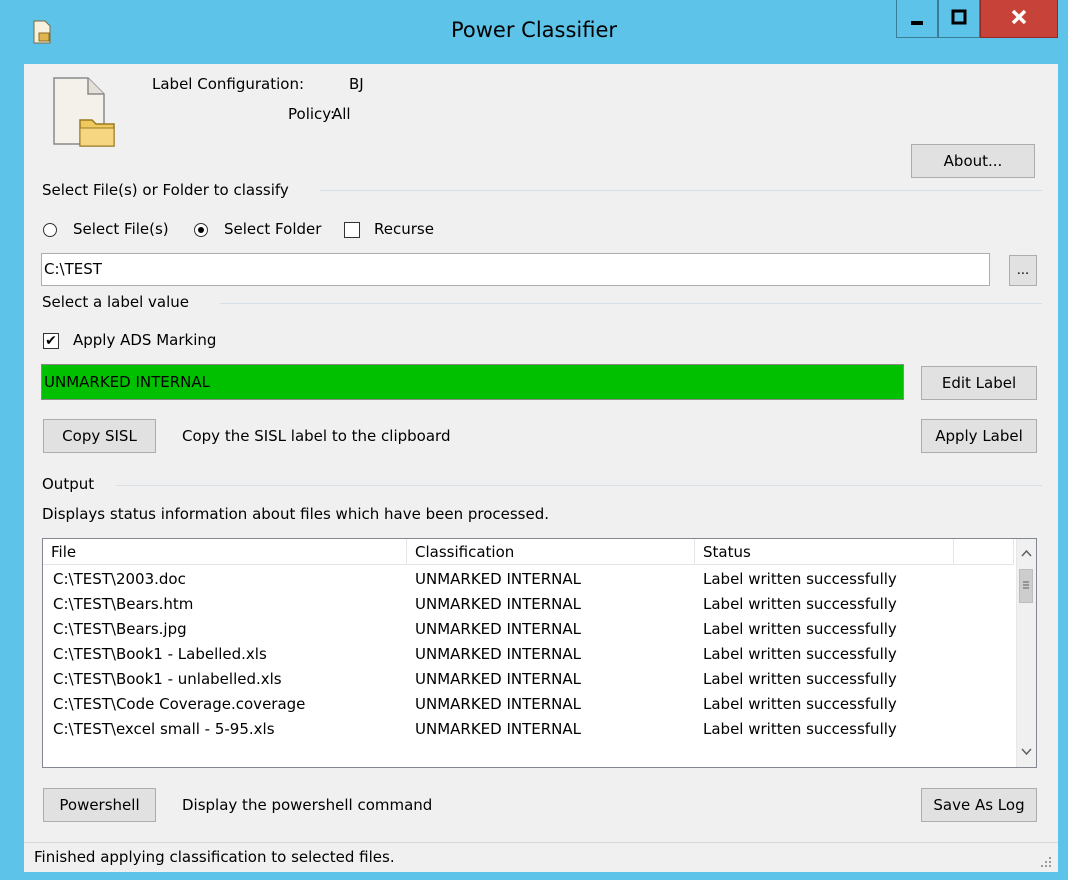  I want to click on cell-file: C:\TEST\Book1 - Labelled.xls, so click(160, 654).